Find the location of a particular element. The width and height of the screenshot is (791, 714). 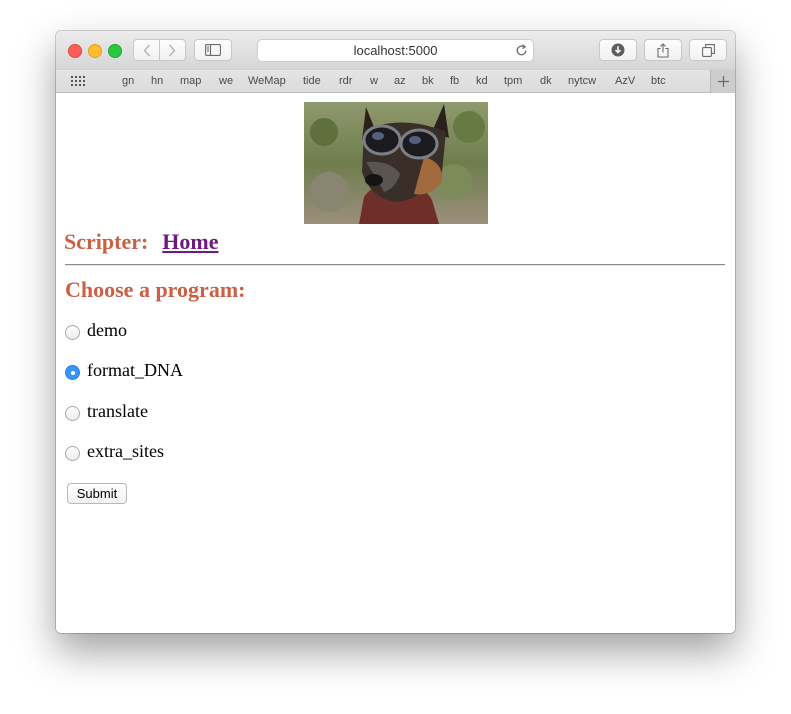

bookmark-item: WeMap is located at coordinates (267, 81).